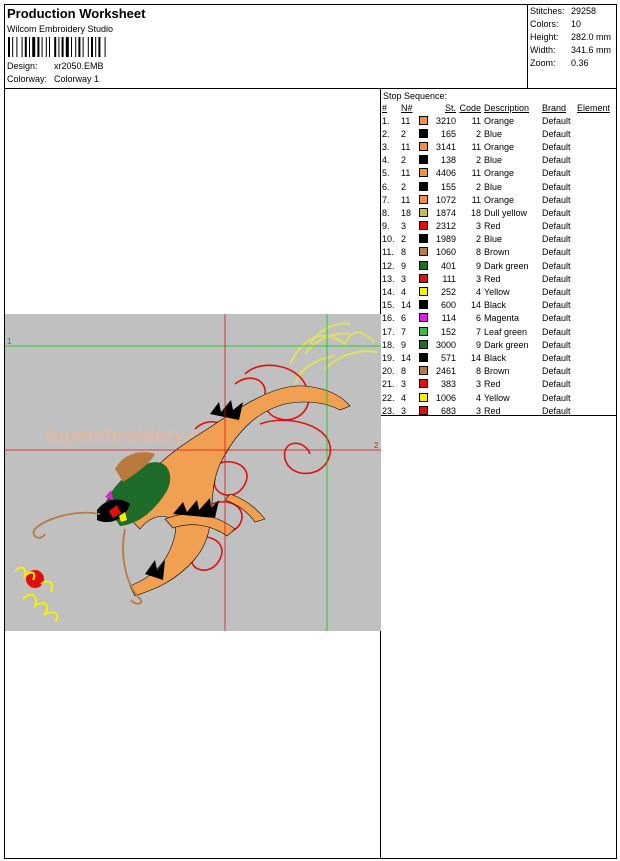 This screenshot has height=861, width=620. What do you see at coordinates (591, 37) in the screenshot?
I see `stat-value: 282.0 mm` at bounding box center [591, 37].